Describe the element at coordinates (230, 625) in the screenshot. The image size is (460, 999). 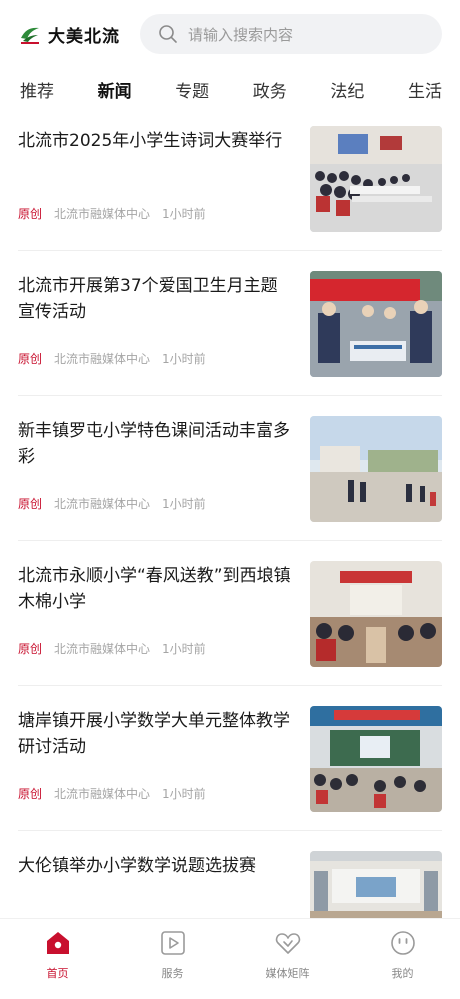
I see `list-item: 北流市永顺小学“春风送教”到西埌镇木棉小学 原创 北流市融媒体中心 1小时前` at that location.